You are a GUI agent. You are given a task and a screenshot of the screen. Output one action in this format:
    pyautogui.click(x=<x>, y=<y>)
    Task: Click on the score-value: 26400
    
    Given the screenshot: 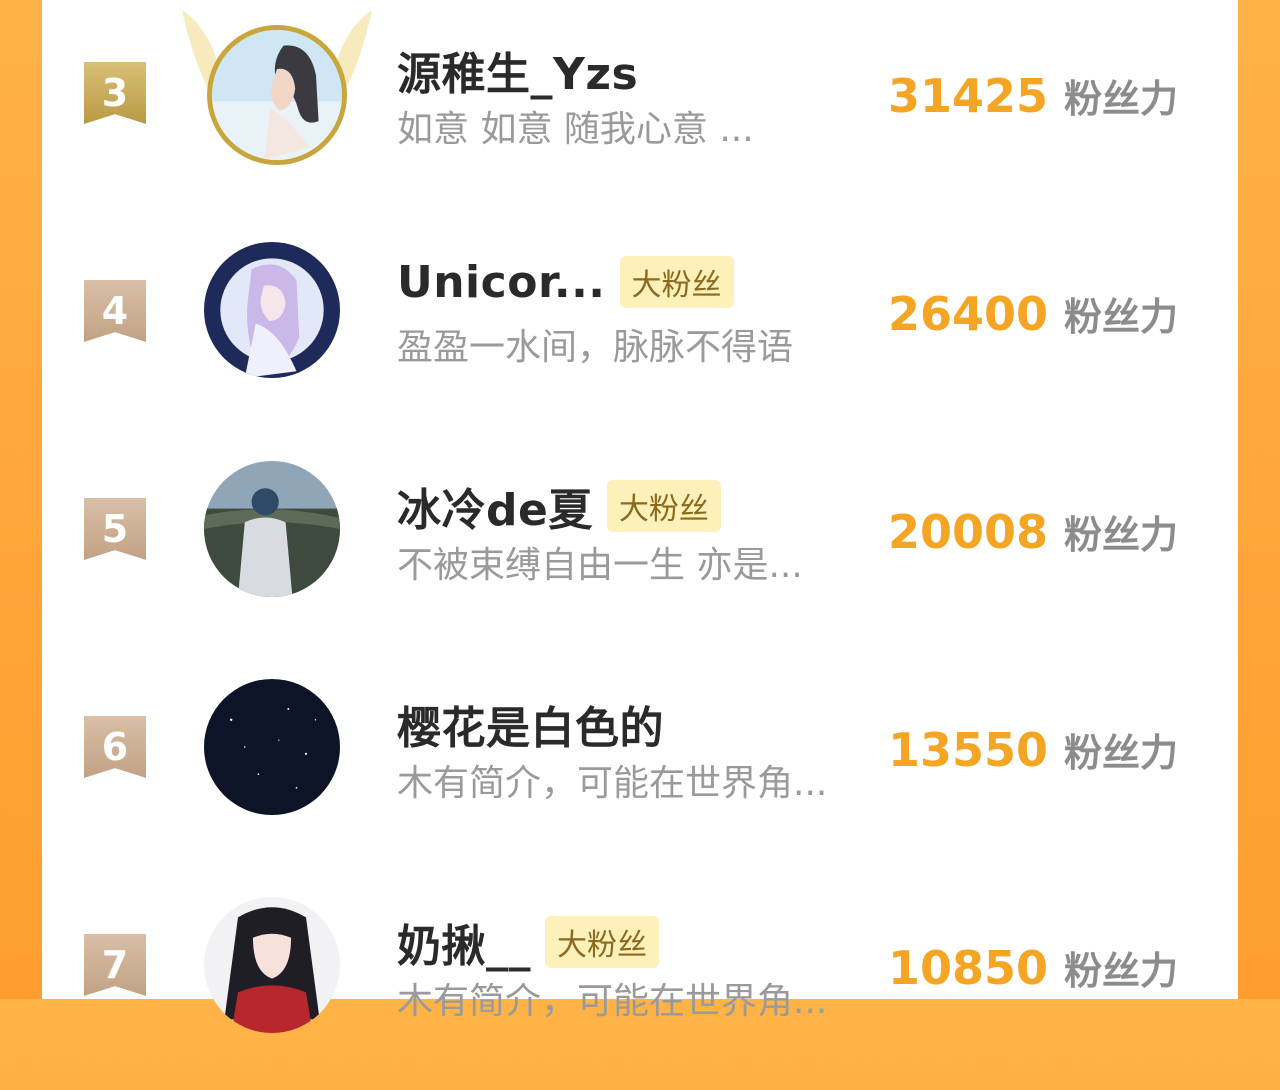 What is the action you would take?
    pyautogui.click(x=968, y=314)
    